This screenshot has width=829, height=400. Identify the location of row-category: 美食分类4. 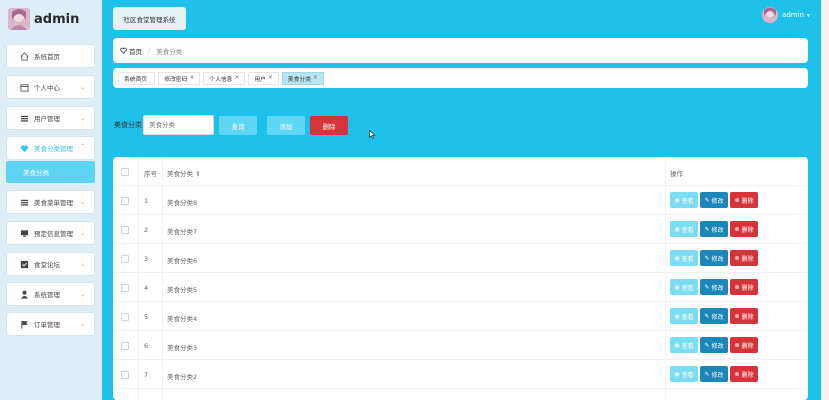
(182, 319).